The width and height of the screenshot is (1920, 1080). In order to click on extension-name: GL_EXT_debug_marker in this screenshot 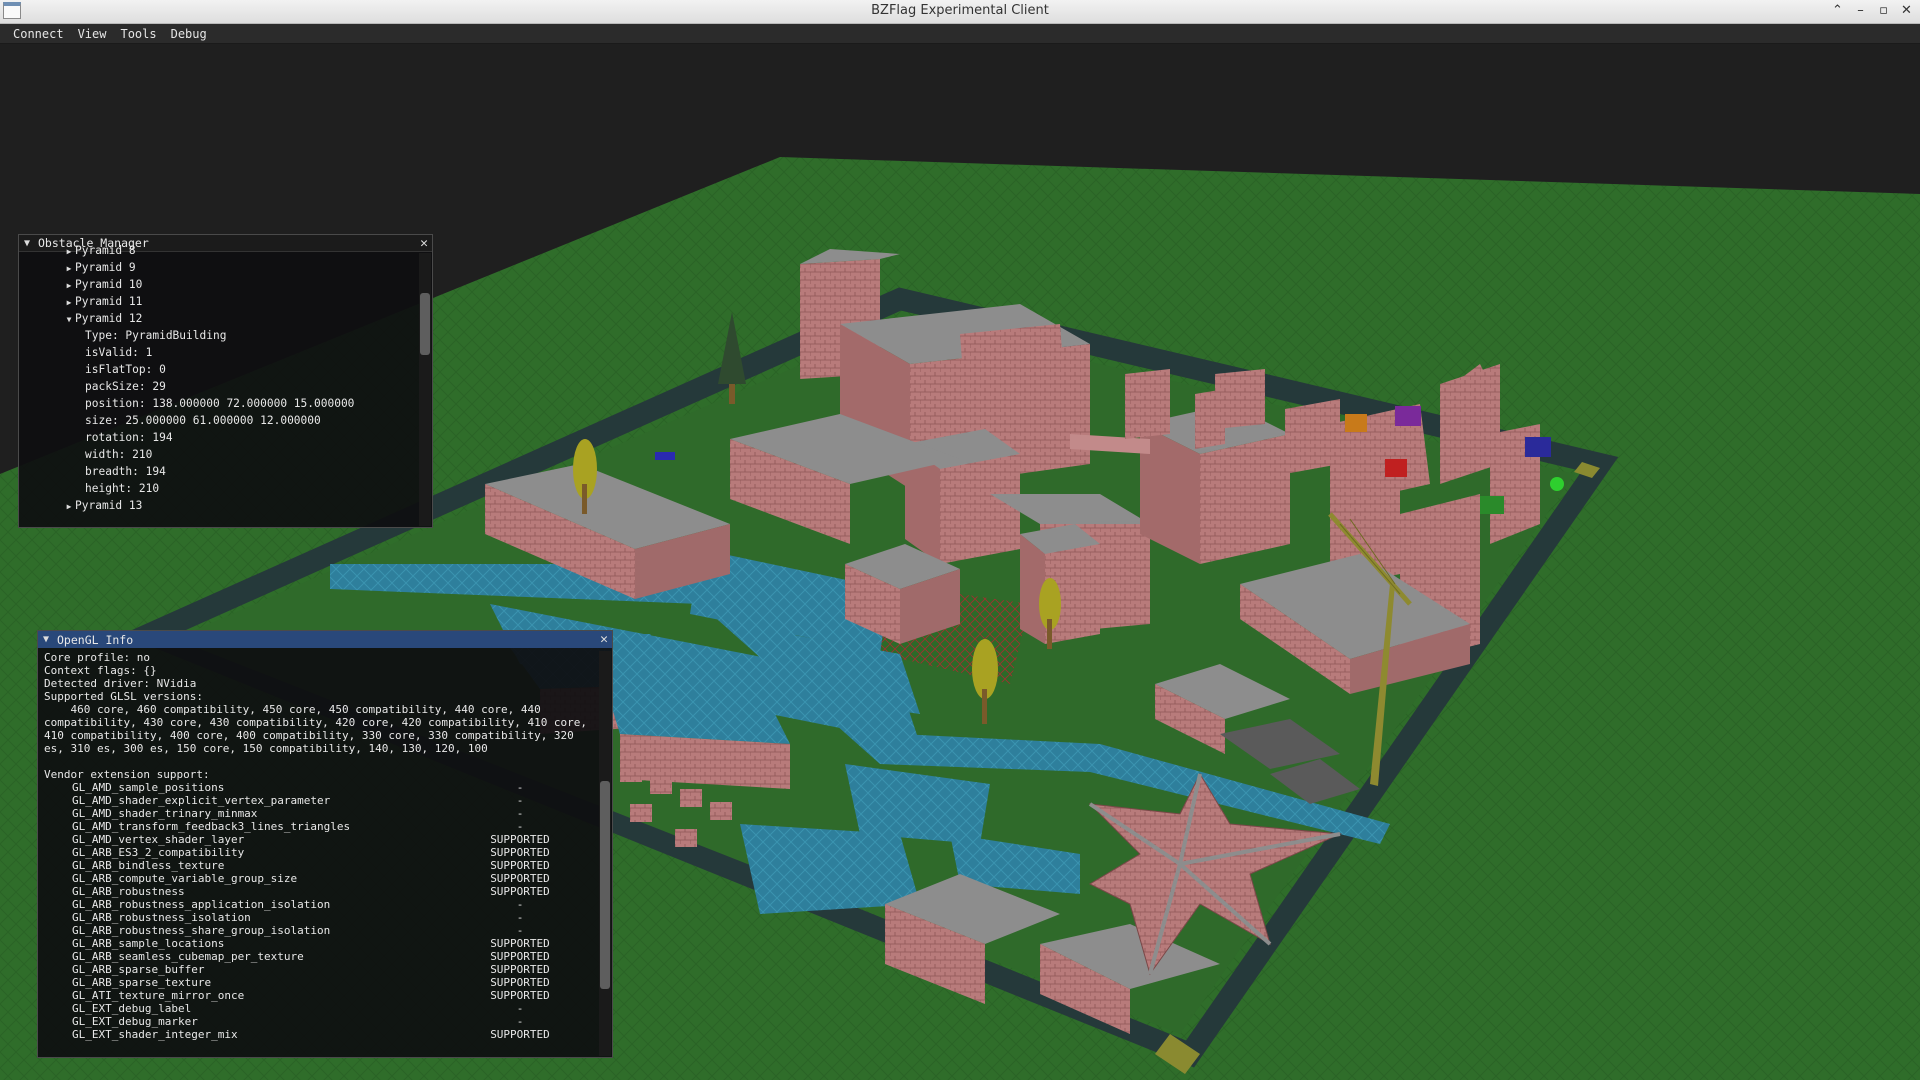, I will do `click(135, 1021)`.